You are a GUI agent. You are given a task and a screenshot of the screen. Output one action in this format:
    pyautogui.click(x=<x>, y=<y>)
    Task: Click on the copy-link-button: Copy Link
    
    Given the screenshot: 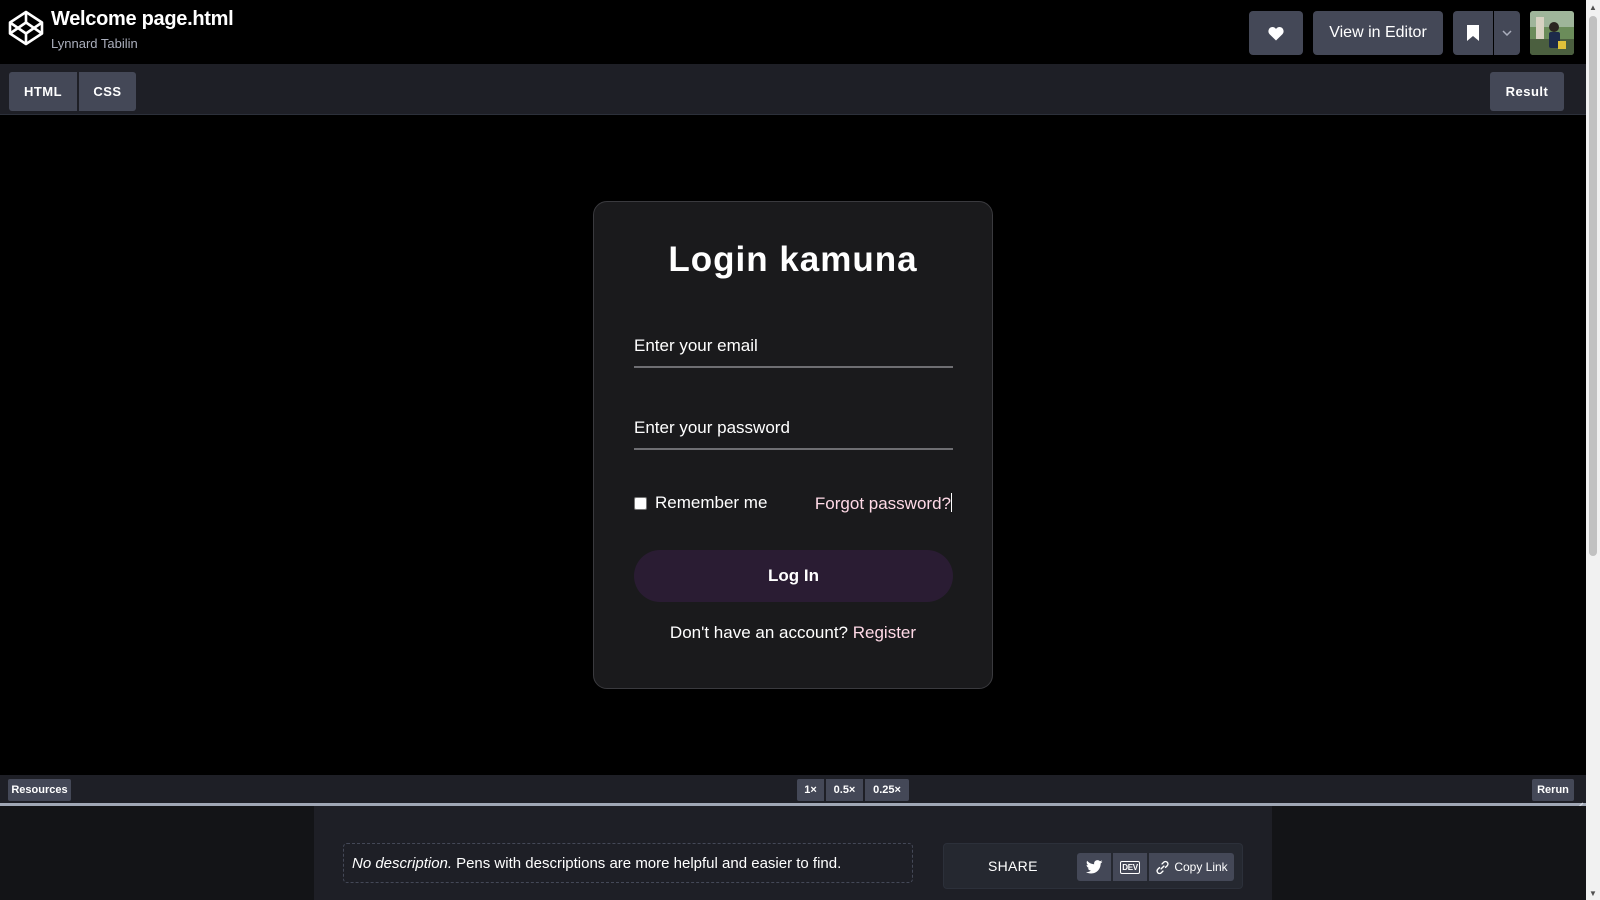 What is the action you would take?
    pyautogui.click(x=1191, y=867)
    